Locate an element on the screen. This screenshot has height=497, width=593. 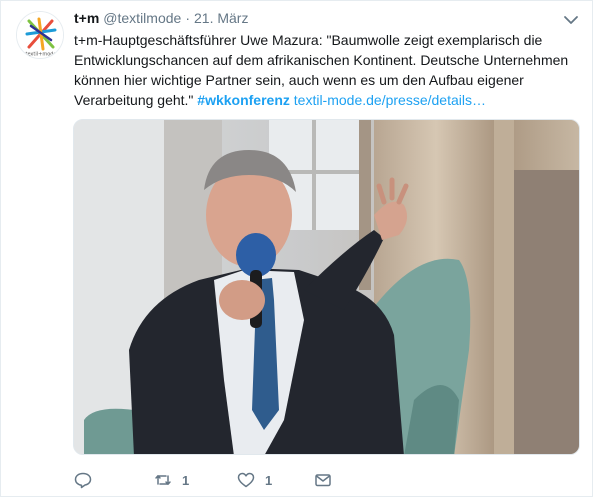
avatar: textil+mode is located at coordinates (40, 35).